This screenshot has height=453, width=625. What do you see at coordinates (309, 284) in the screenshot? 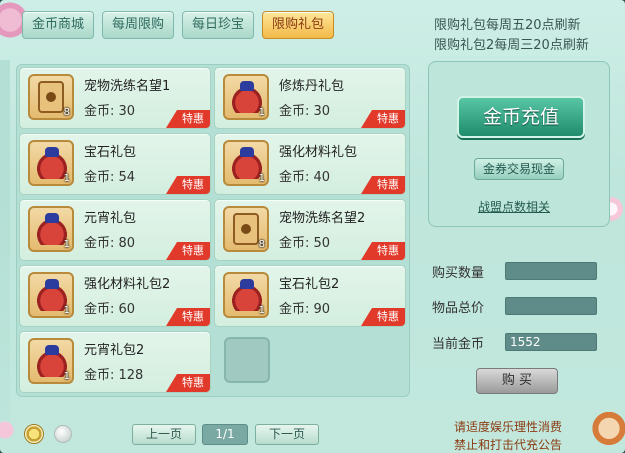
I see `item-name: 宝石礼包2` at bounding box center [309, 284].